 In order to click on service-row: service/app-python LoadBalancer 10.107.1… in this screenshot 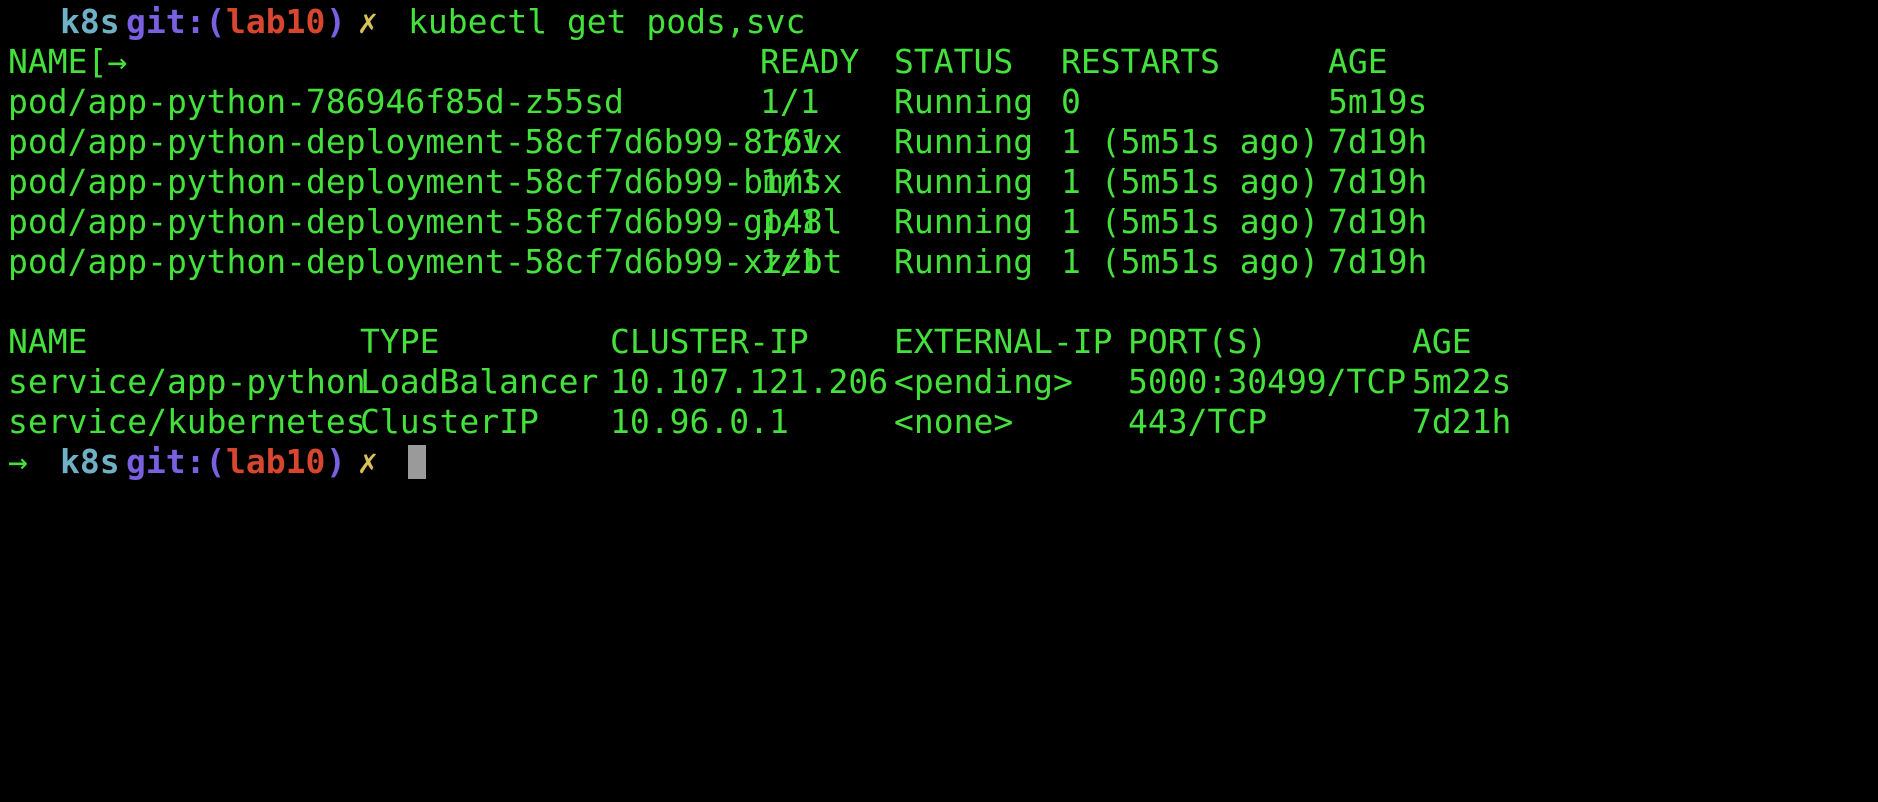, I will do `click(938, 382)`.